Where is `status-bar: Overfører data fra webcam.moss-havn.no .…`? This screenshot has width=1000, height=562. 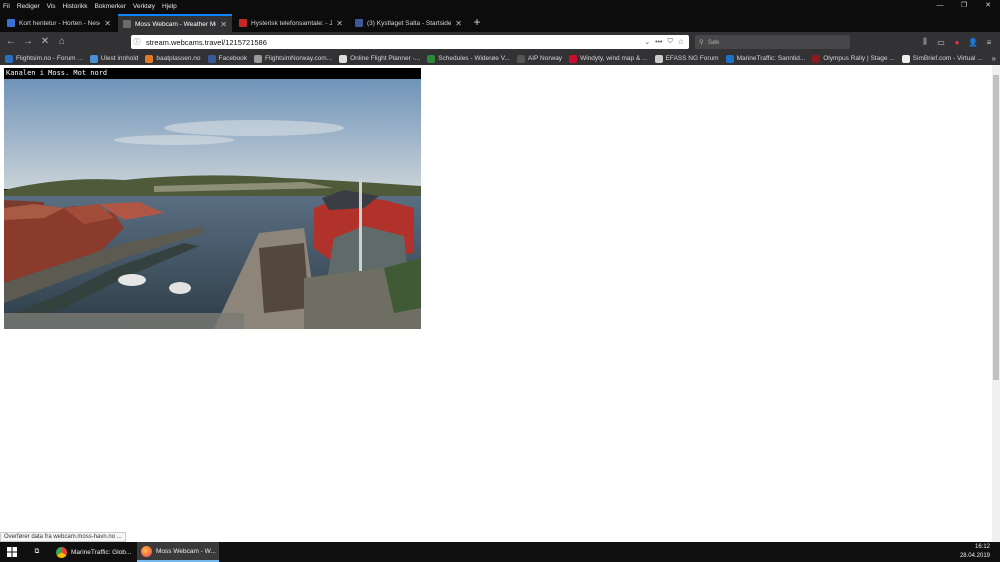 status-bar: Overfører data fra webcam.moss-havn.no .… is located at coordinates (63, 537).